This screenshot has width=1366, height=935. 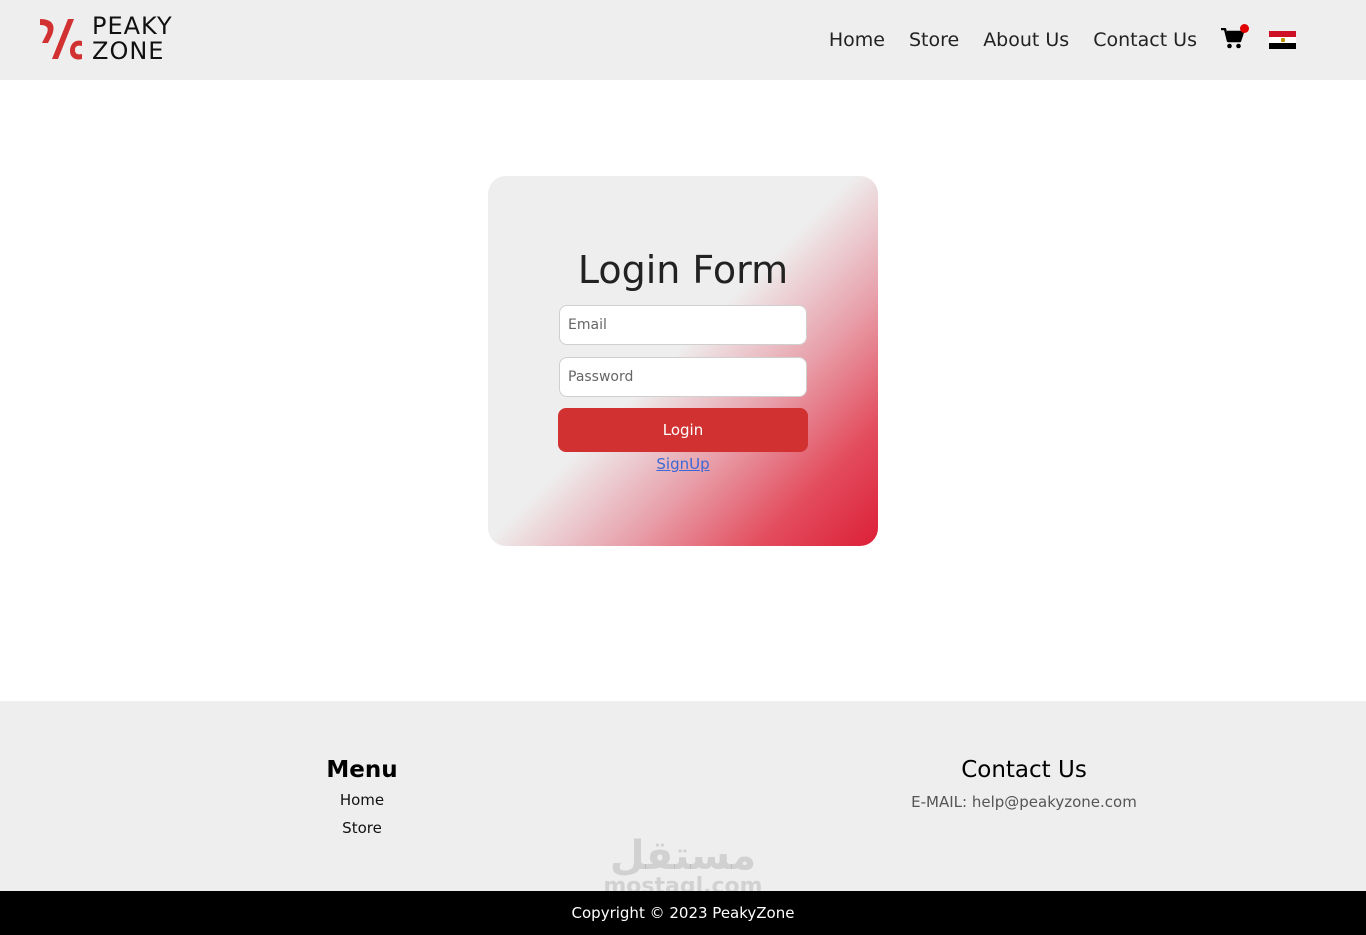 I want to click on brand-logo: PEAKY ZONE, so click(x=105, y=39).